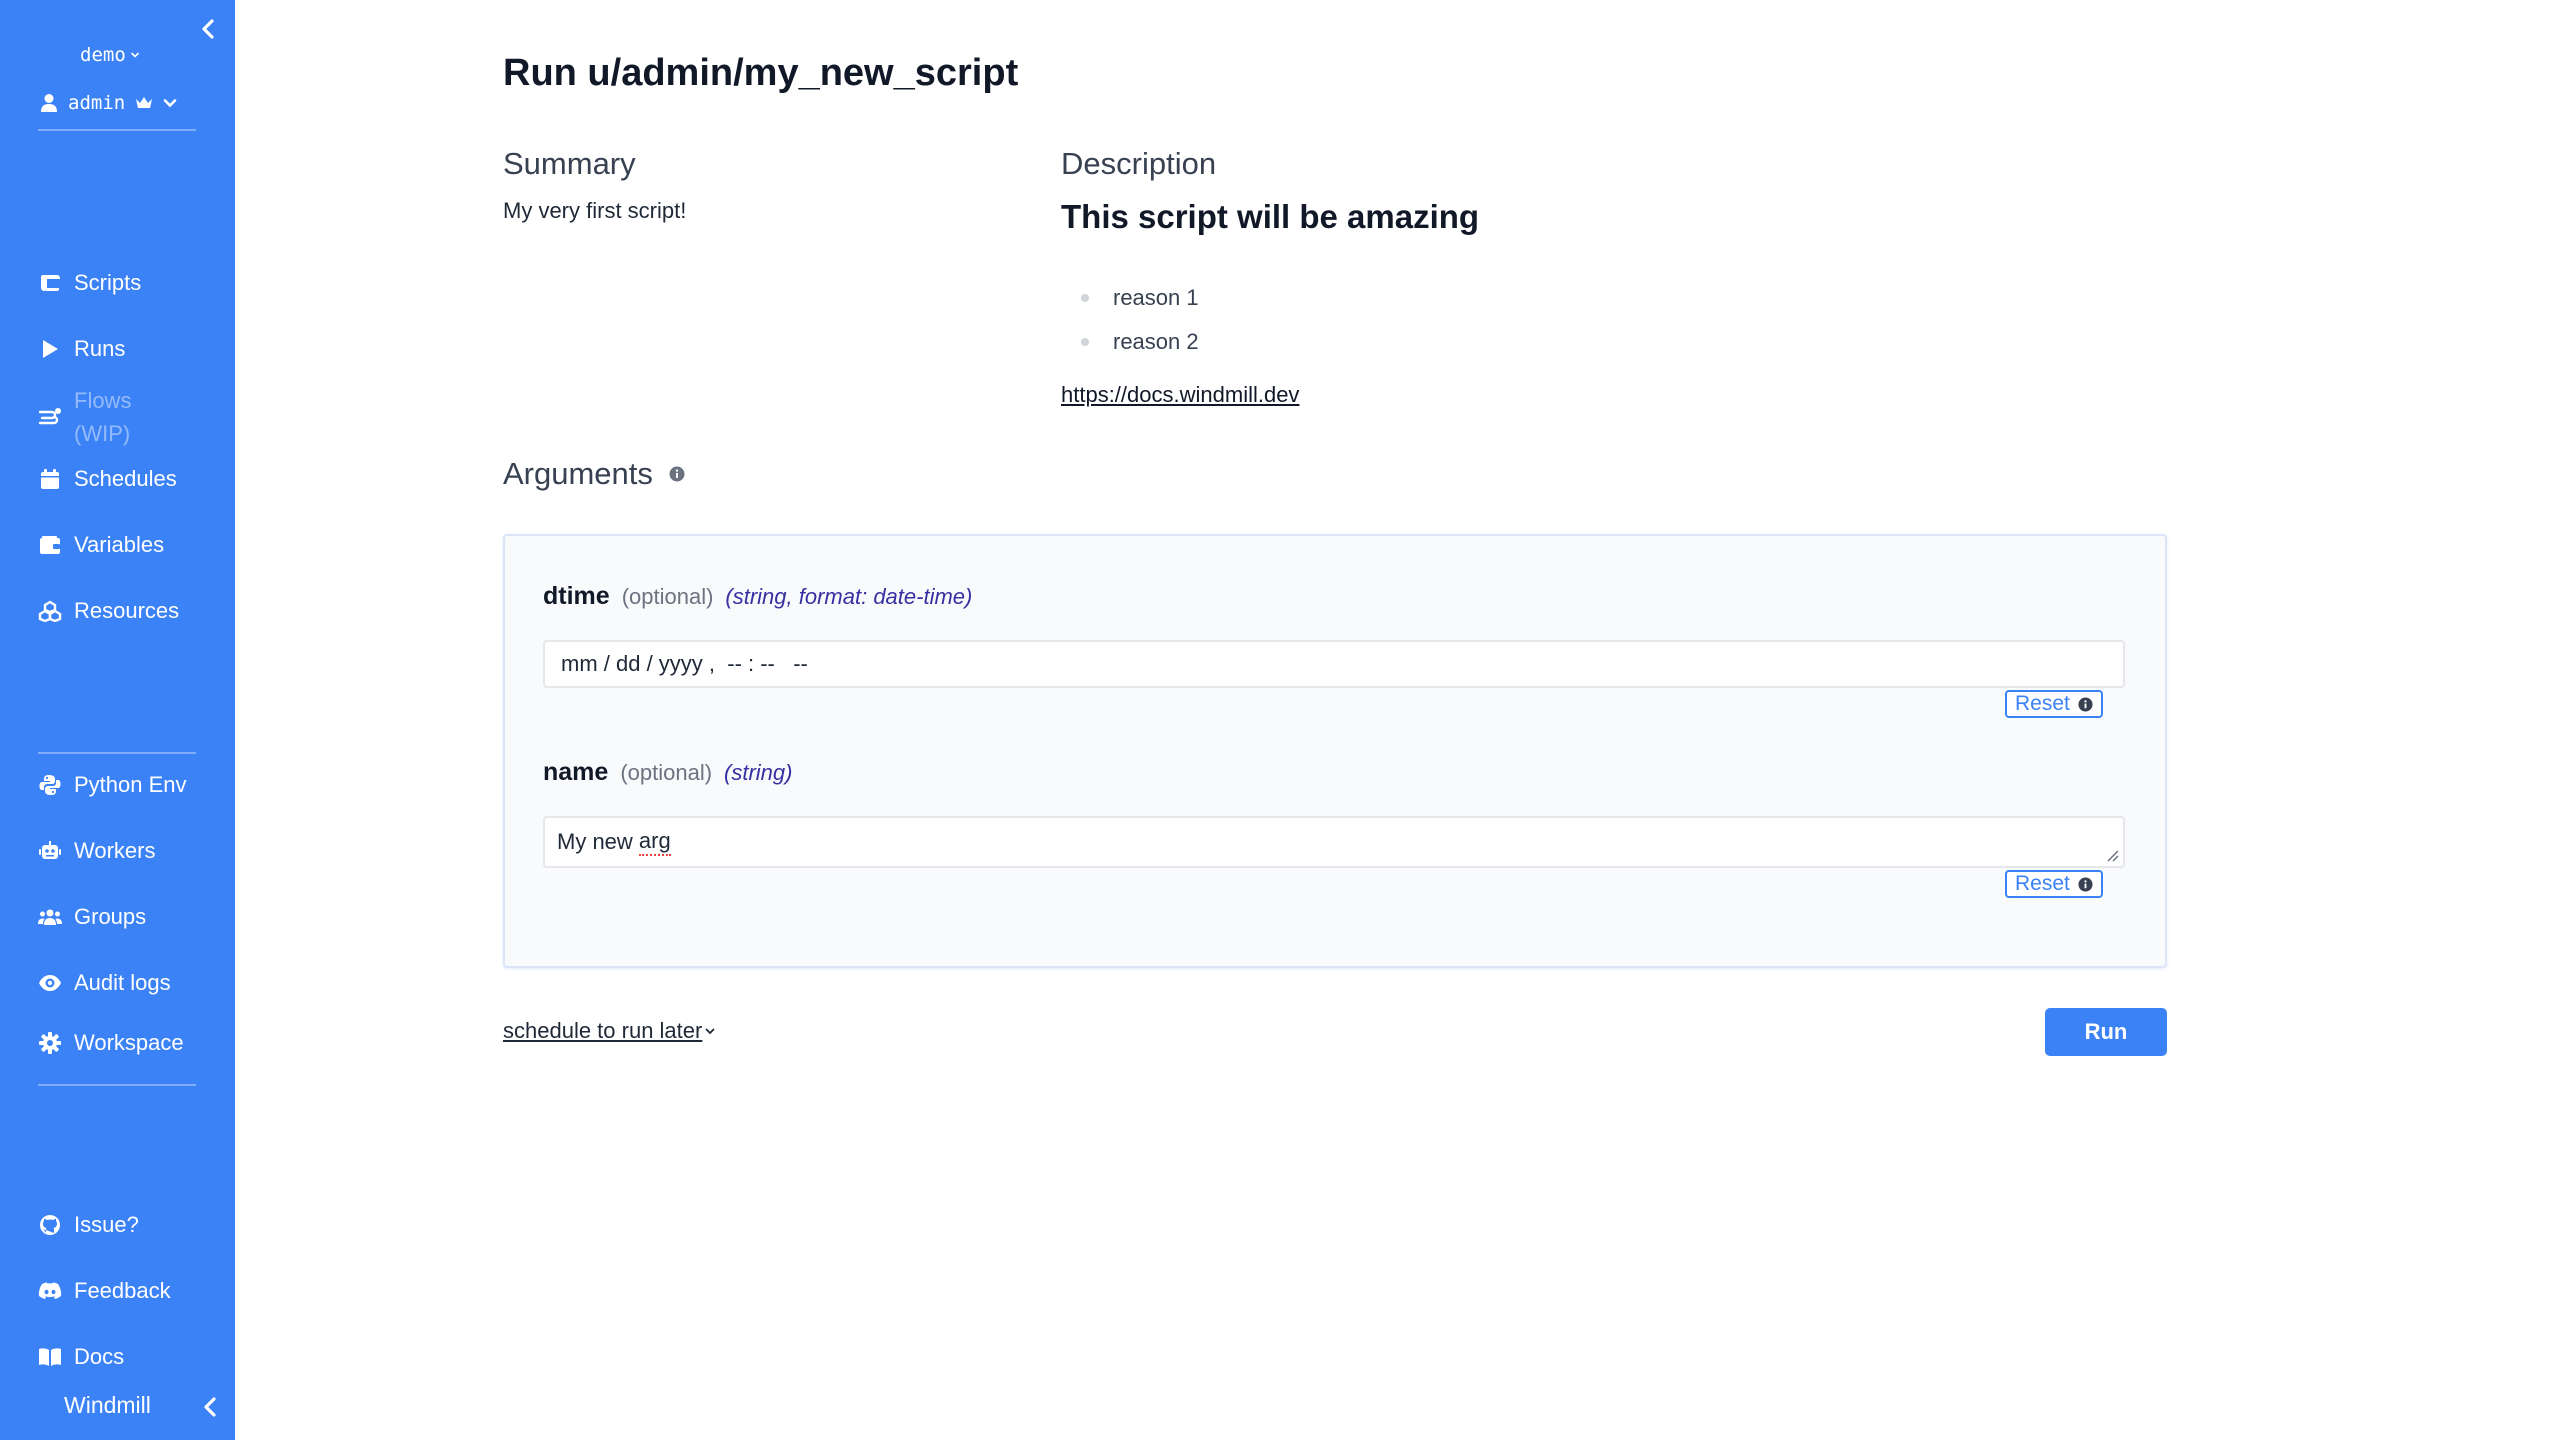  What do you see at coordinates (2054, 704) in the screenshot?
I see `reset-dtime-button: Reset` at bounding box center [2054, 704].